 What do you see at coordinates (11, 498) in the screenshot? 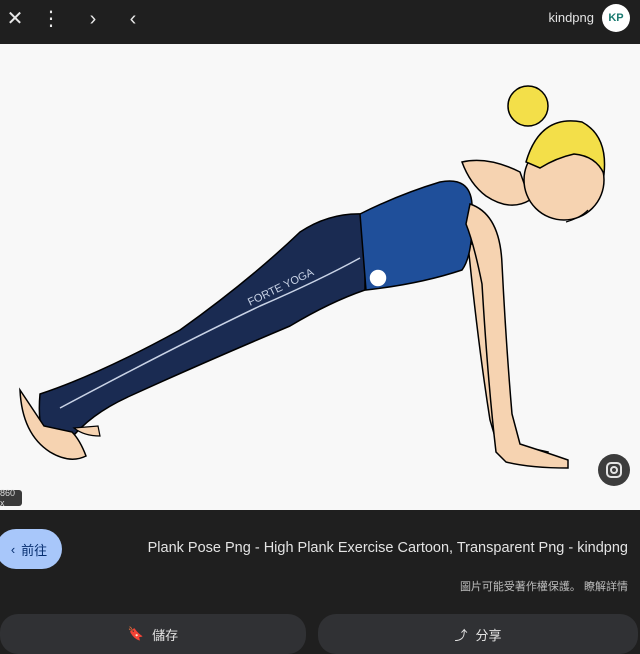
I see `image-size-badge: 860 x` at bounding box center [11, 498].